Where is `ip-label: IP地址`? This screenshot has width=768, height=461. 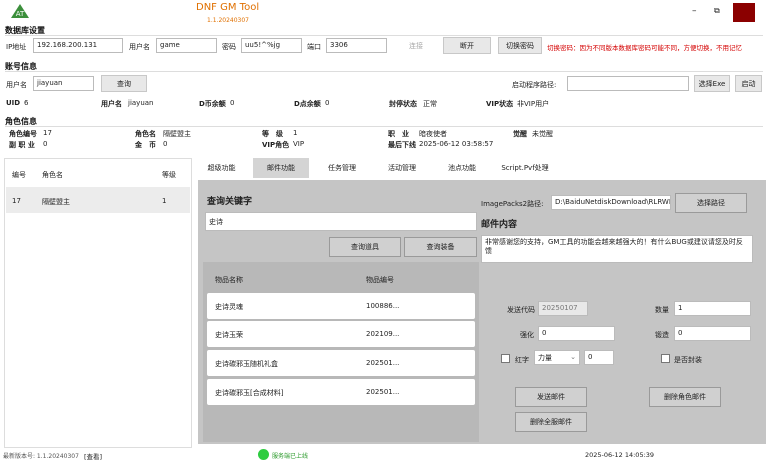
ip-label: IP地址 is located at coordinates (16, 47).